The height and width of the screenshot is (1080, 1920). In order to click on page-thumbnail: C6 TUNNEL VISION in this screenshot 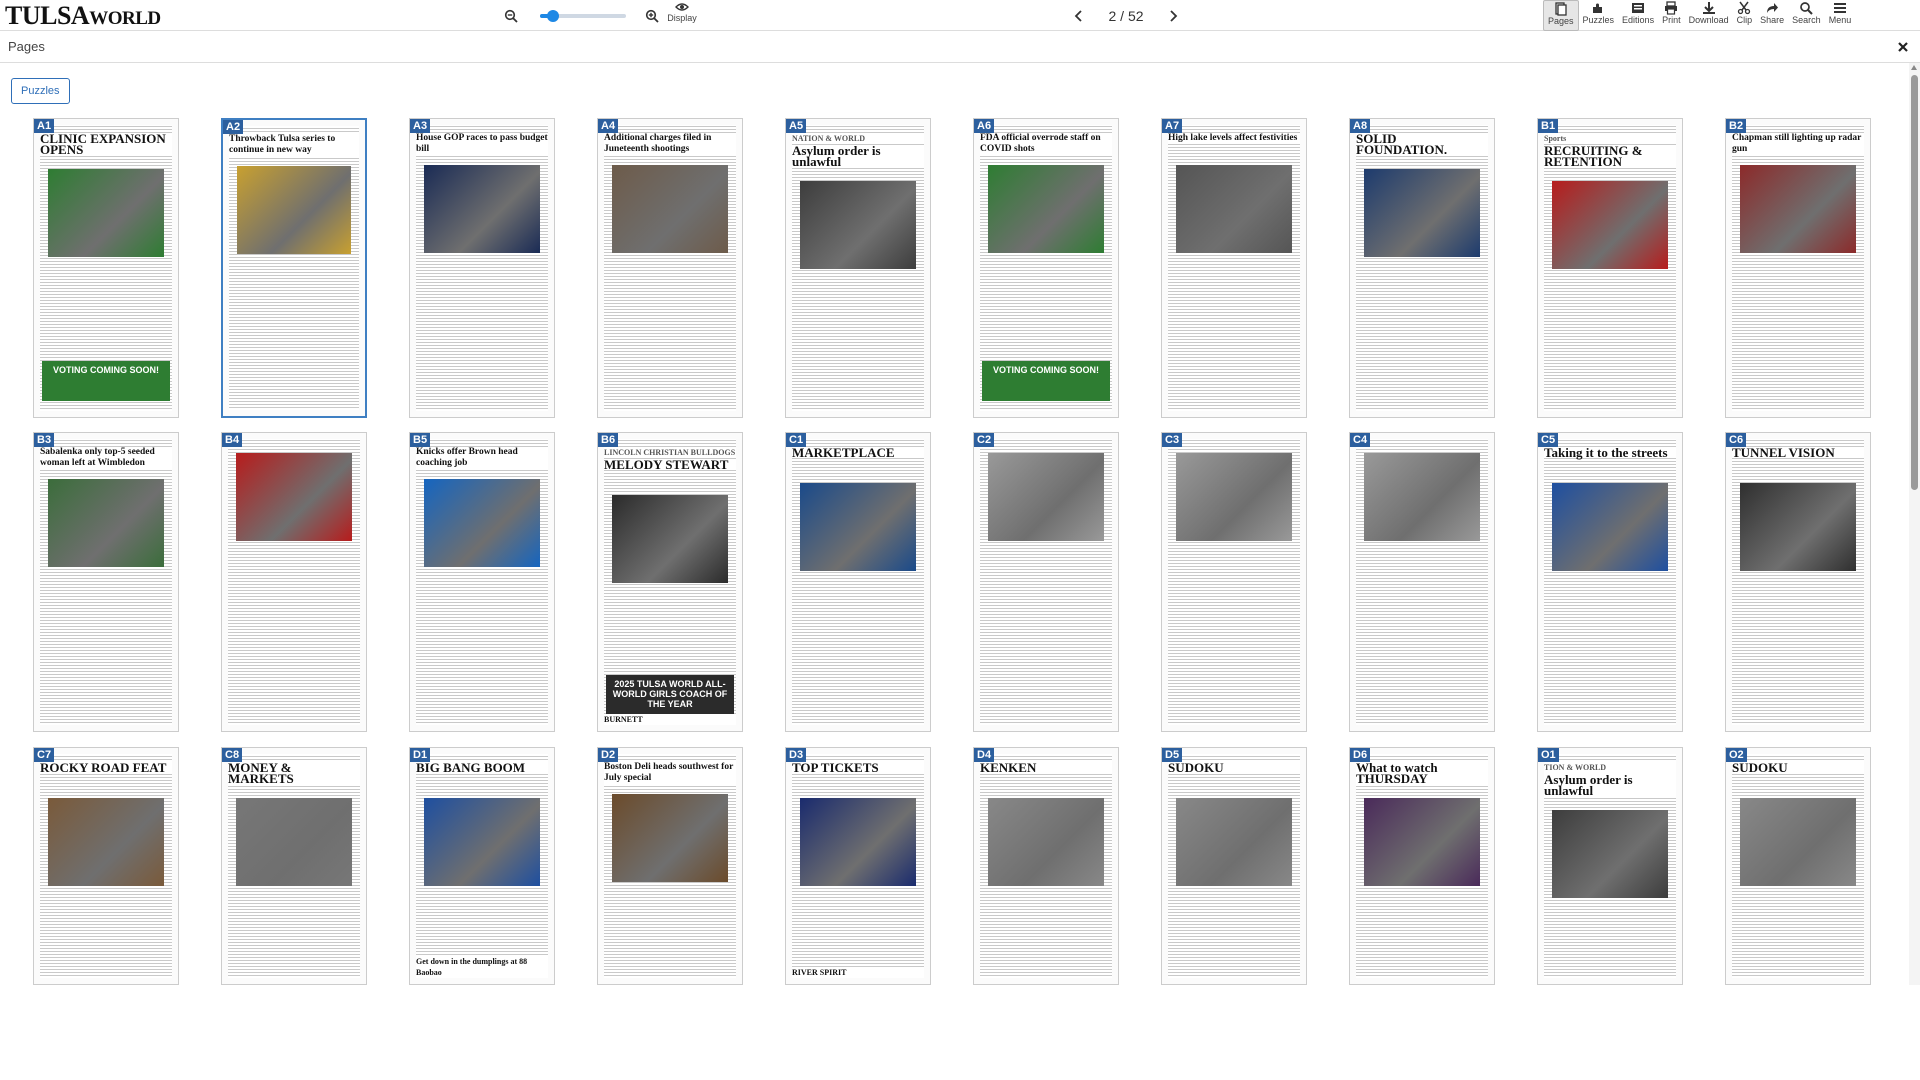, I will do `click(1798, 582)`.